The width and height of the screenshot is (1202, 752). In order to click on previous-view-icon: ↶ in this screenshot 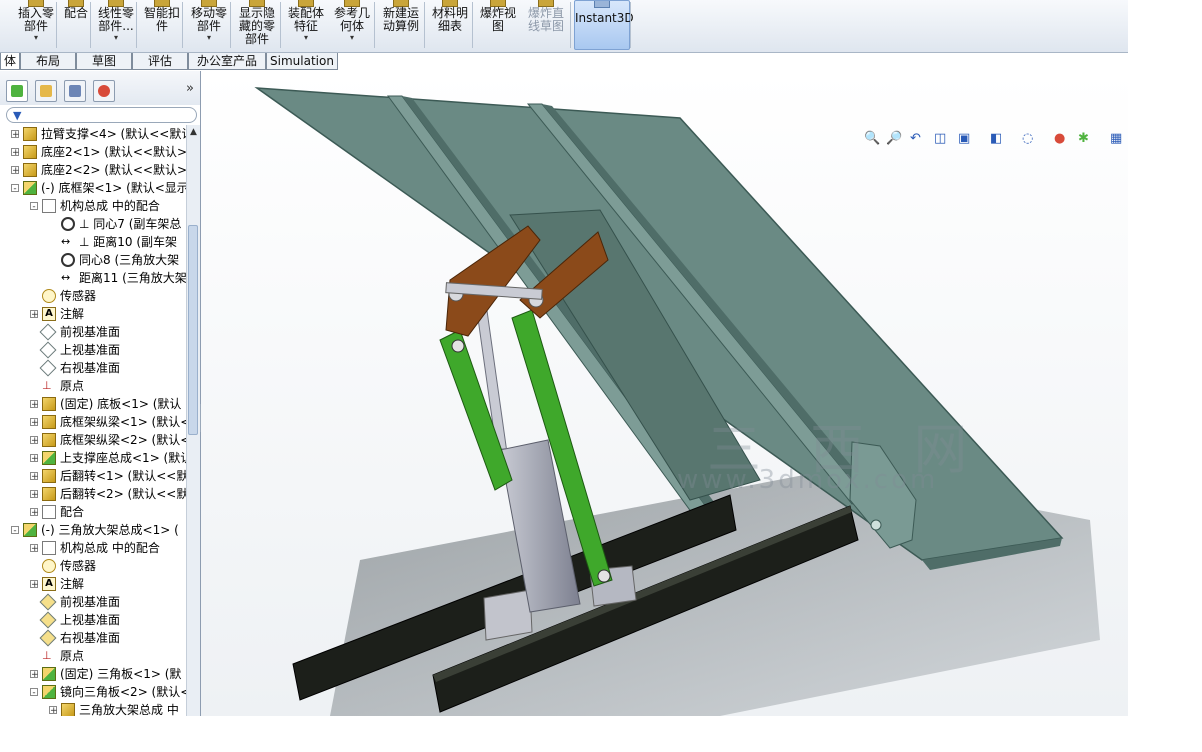, I will do `click(915, 139)`.